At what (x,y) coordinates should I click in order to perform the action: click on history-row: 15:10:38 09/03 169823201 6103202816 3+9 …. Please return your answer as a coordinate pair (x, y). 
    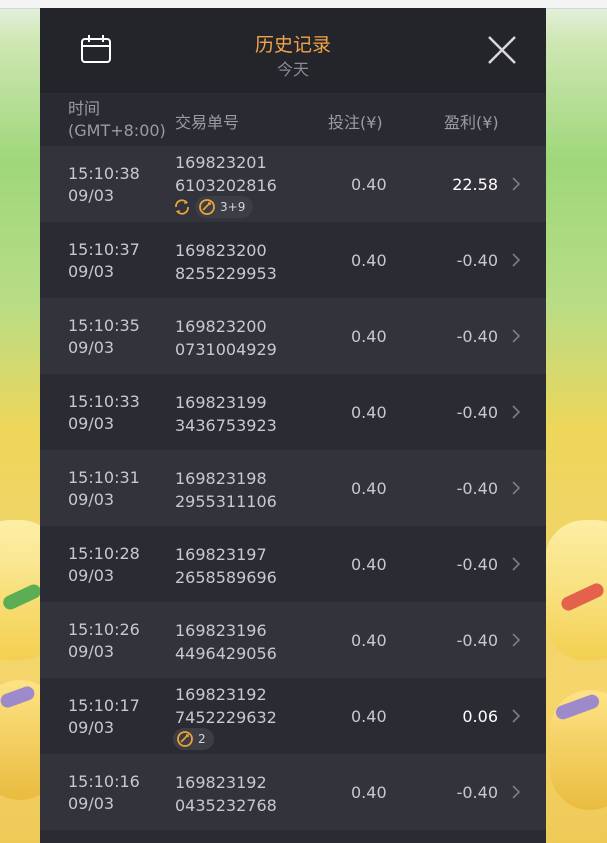
    Looking at the image, I should click on (293, 184).